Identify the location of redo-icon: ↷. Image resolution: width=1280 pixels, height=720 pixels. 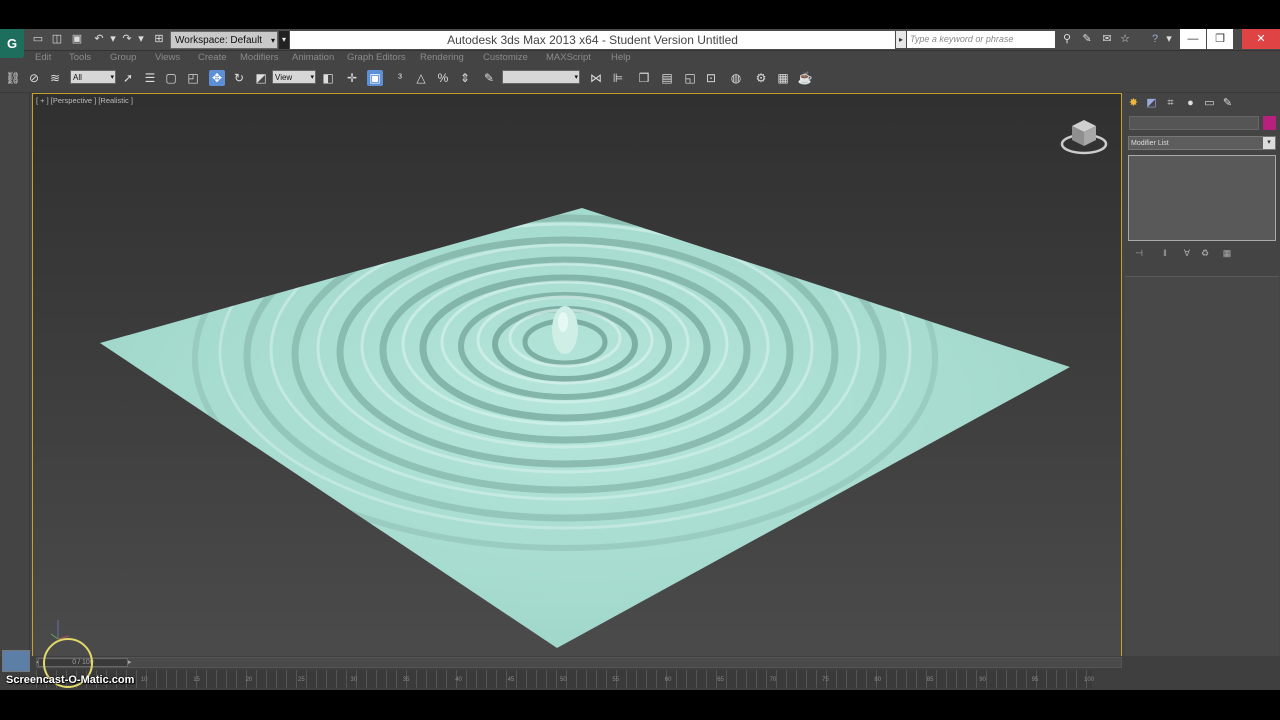
(127, 39).